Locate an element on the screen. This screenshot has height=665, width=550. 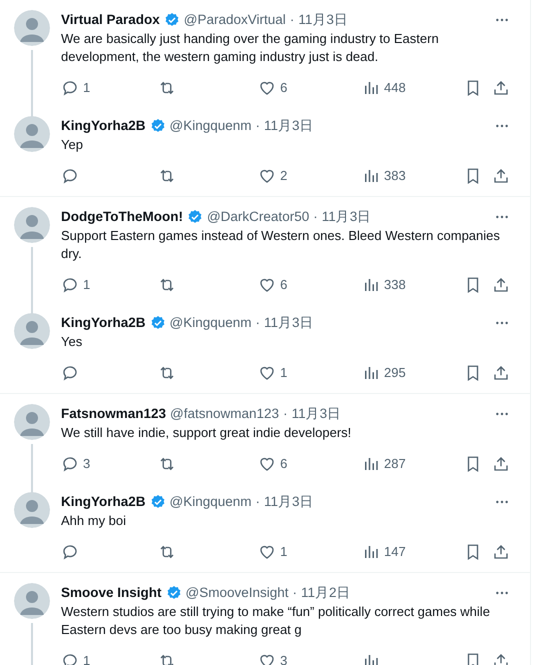
count: 295 is located at coordinates (395, 373).